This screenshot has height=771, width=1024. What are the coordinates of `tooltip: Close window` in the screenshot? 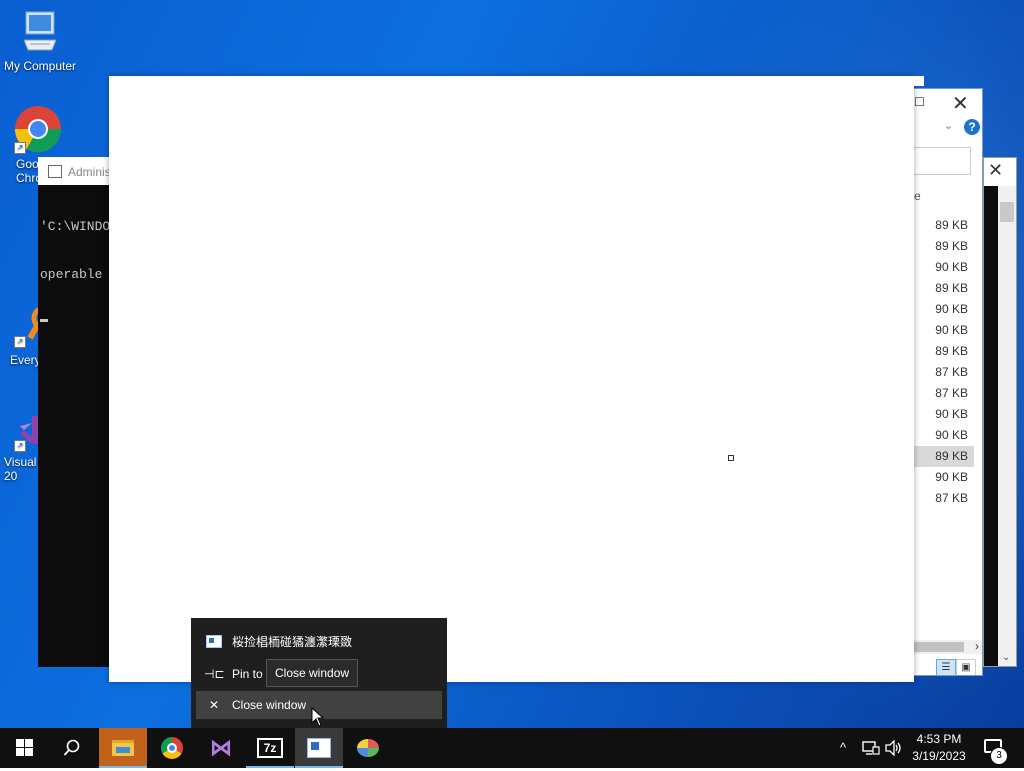 It's located at (312, 673).